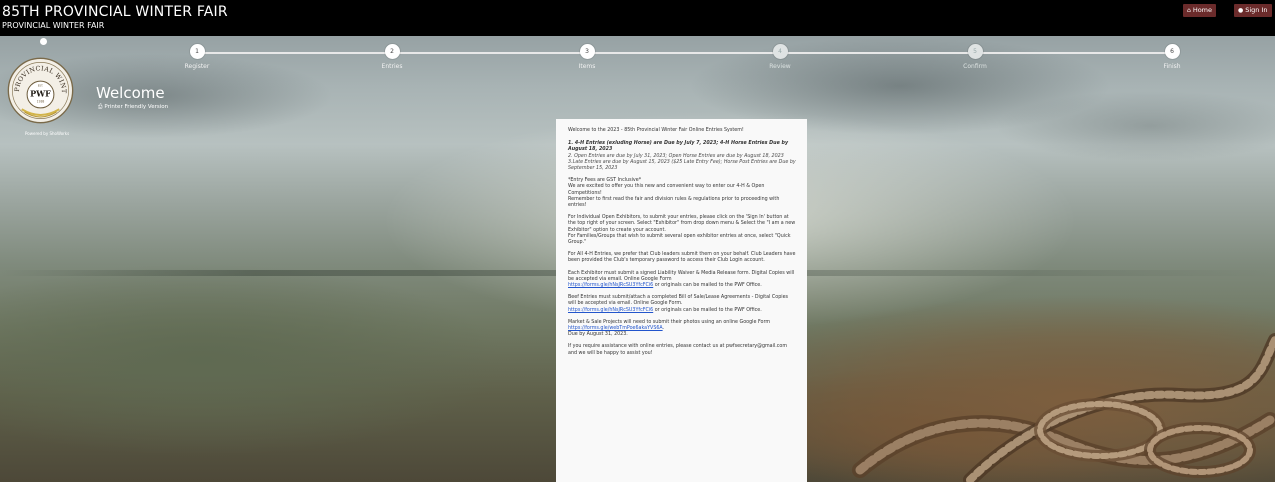  I want to click on step-label: Register, so click(197, 66).